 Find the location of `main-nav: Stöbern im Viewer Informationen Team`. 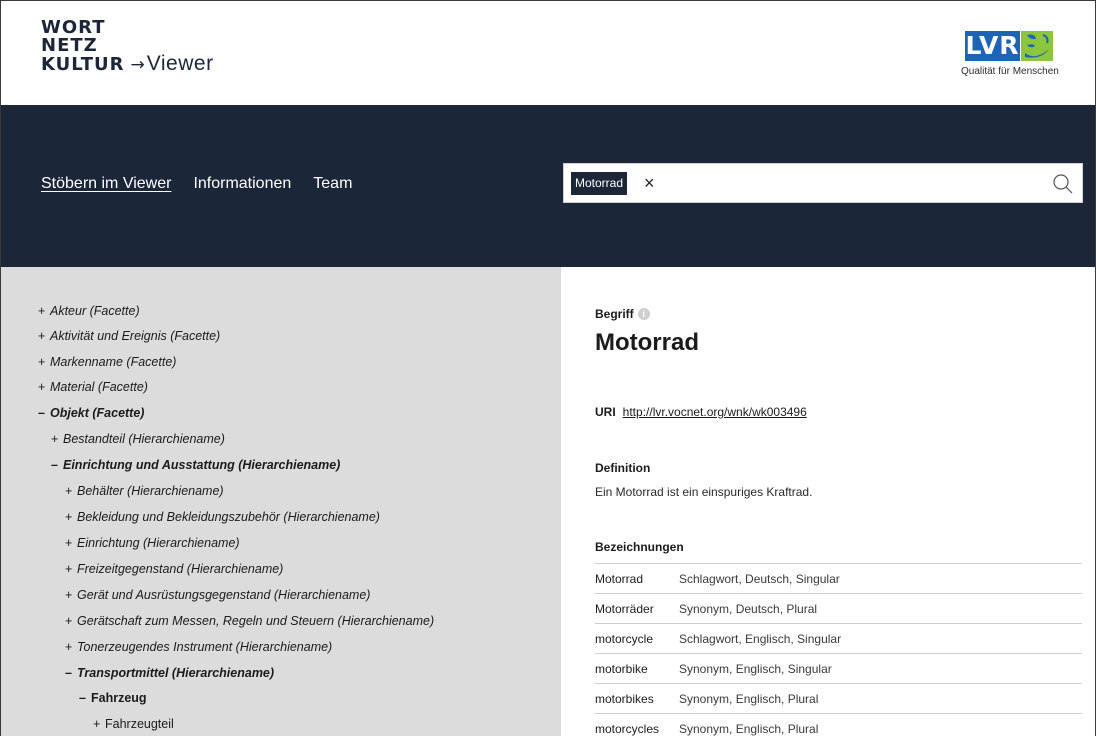

main-nav: Stöbern im Viewer Informationen Team is located at coordinates (207, 184).